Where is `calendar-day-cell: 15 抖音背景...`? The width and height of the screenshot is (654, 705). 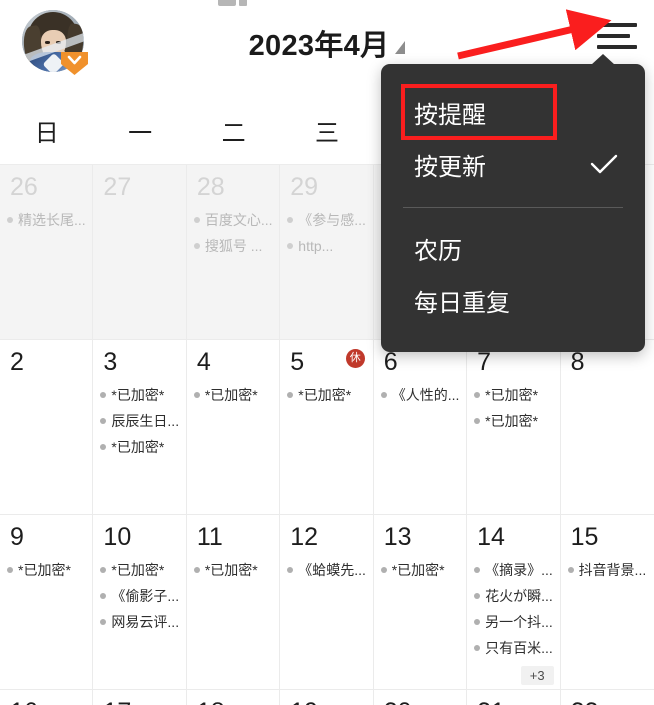
calendar-day-cell: 15 抖音背景... is located at coordinates (607, 602).